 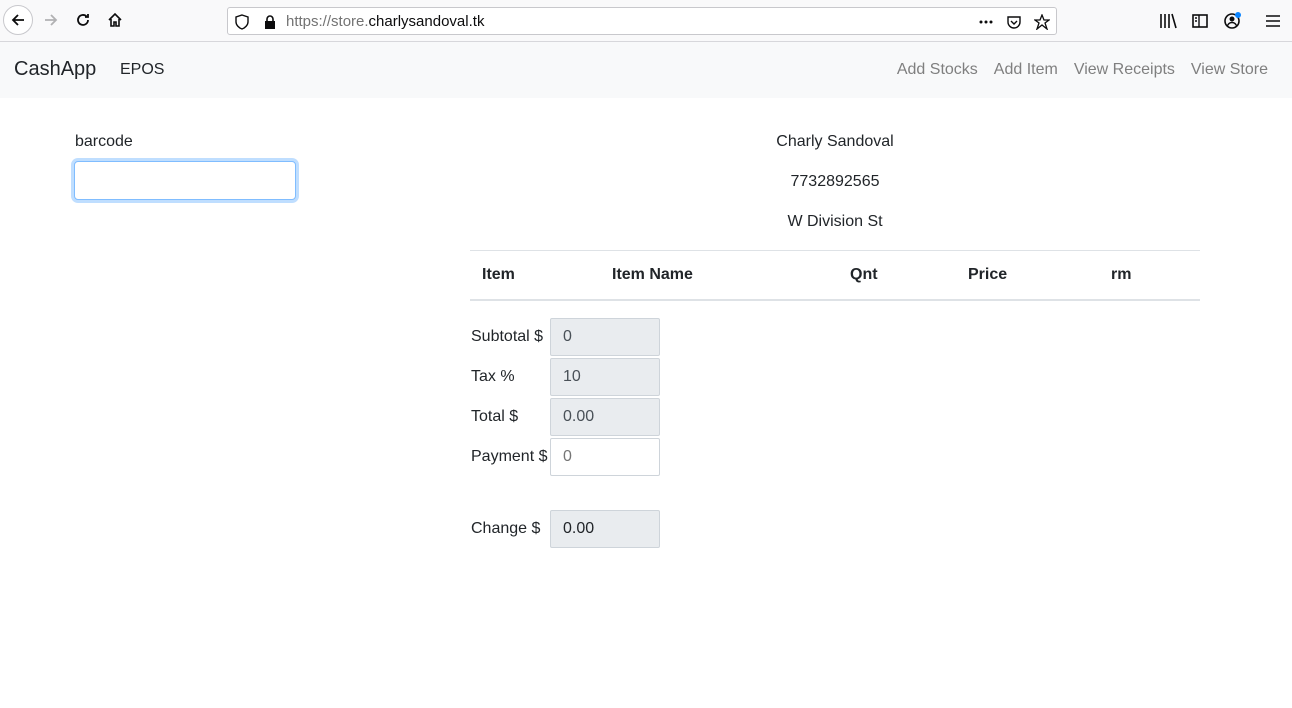 What do you see at coordinates (1200, 21) in the screenshot?
I see `sidebar-icon` at bounding box center [1200, 21].